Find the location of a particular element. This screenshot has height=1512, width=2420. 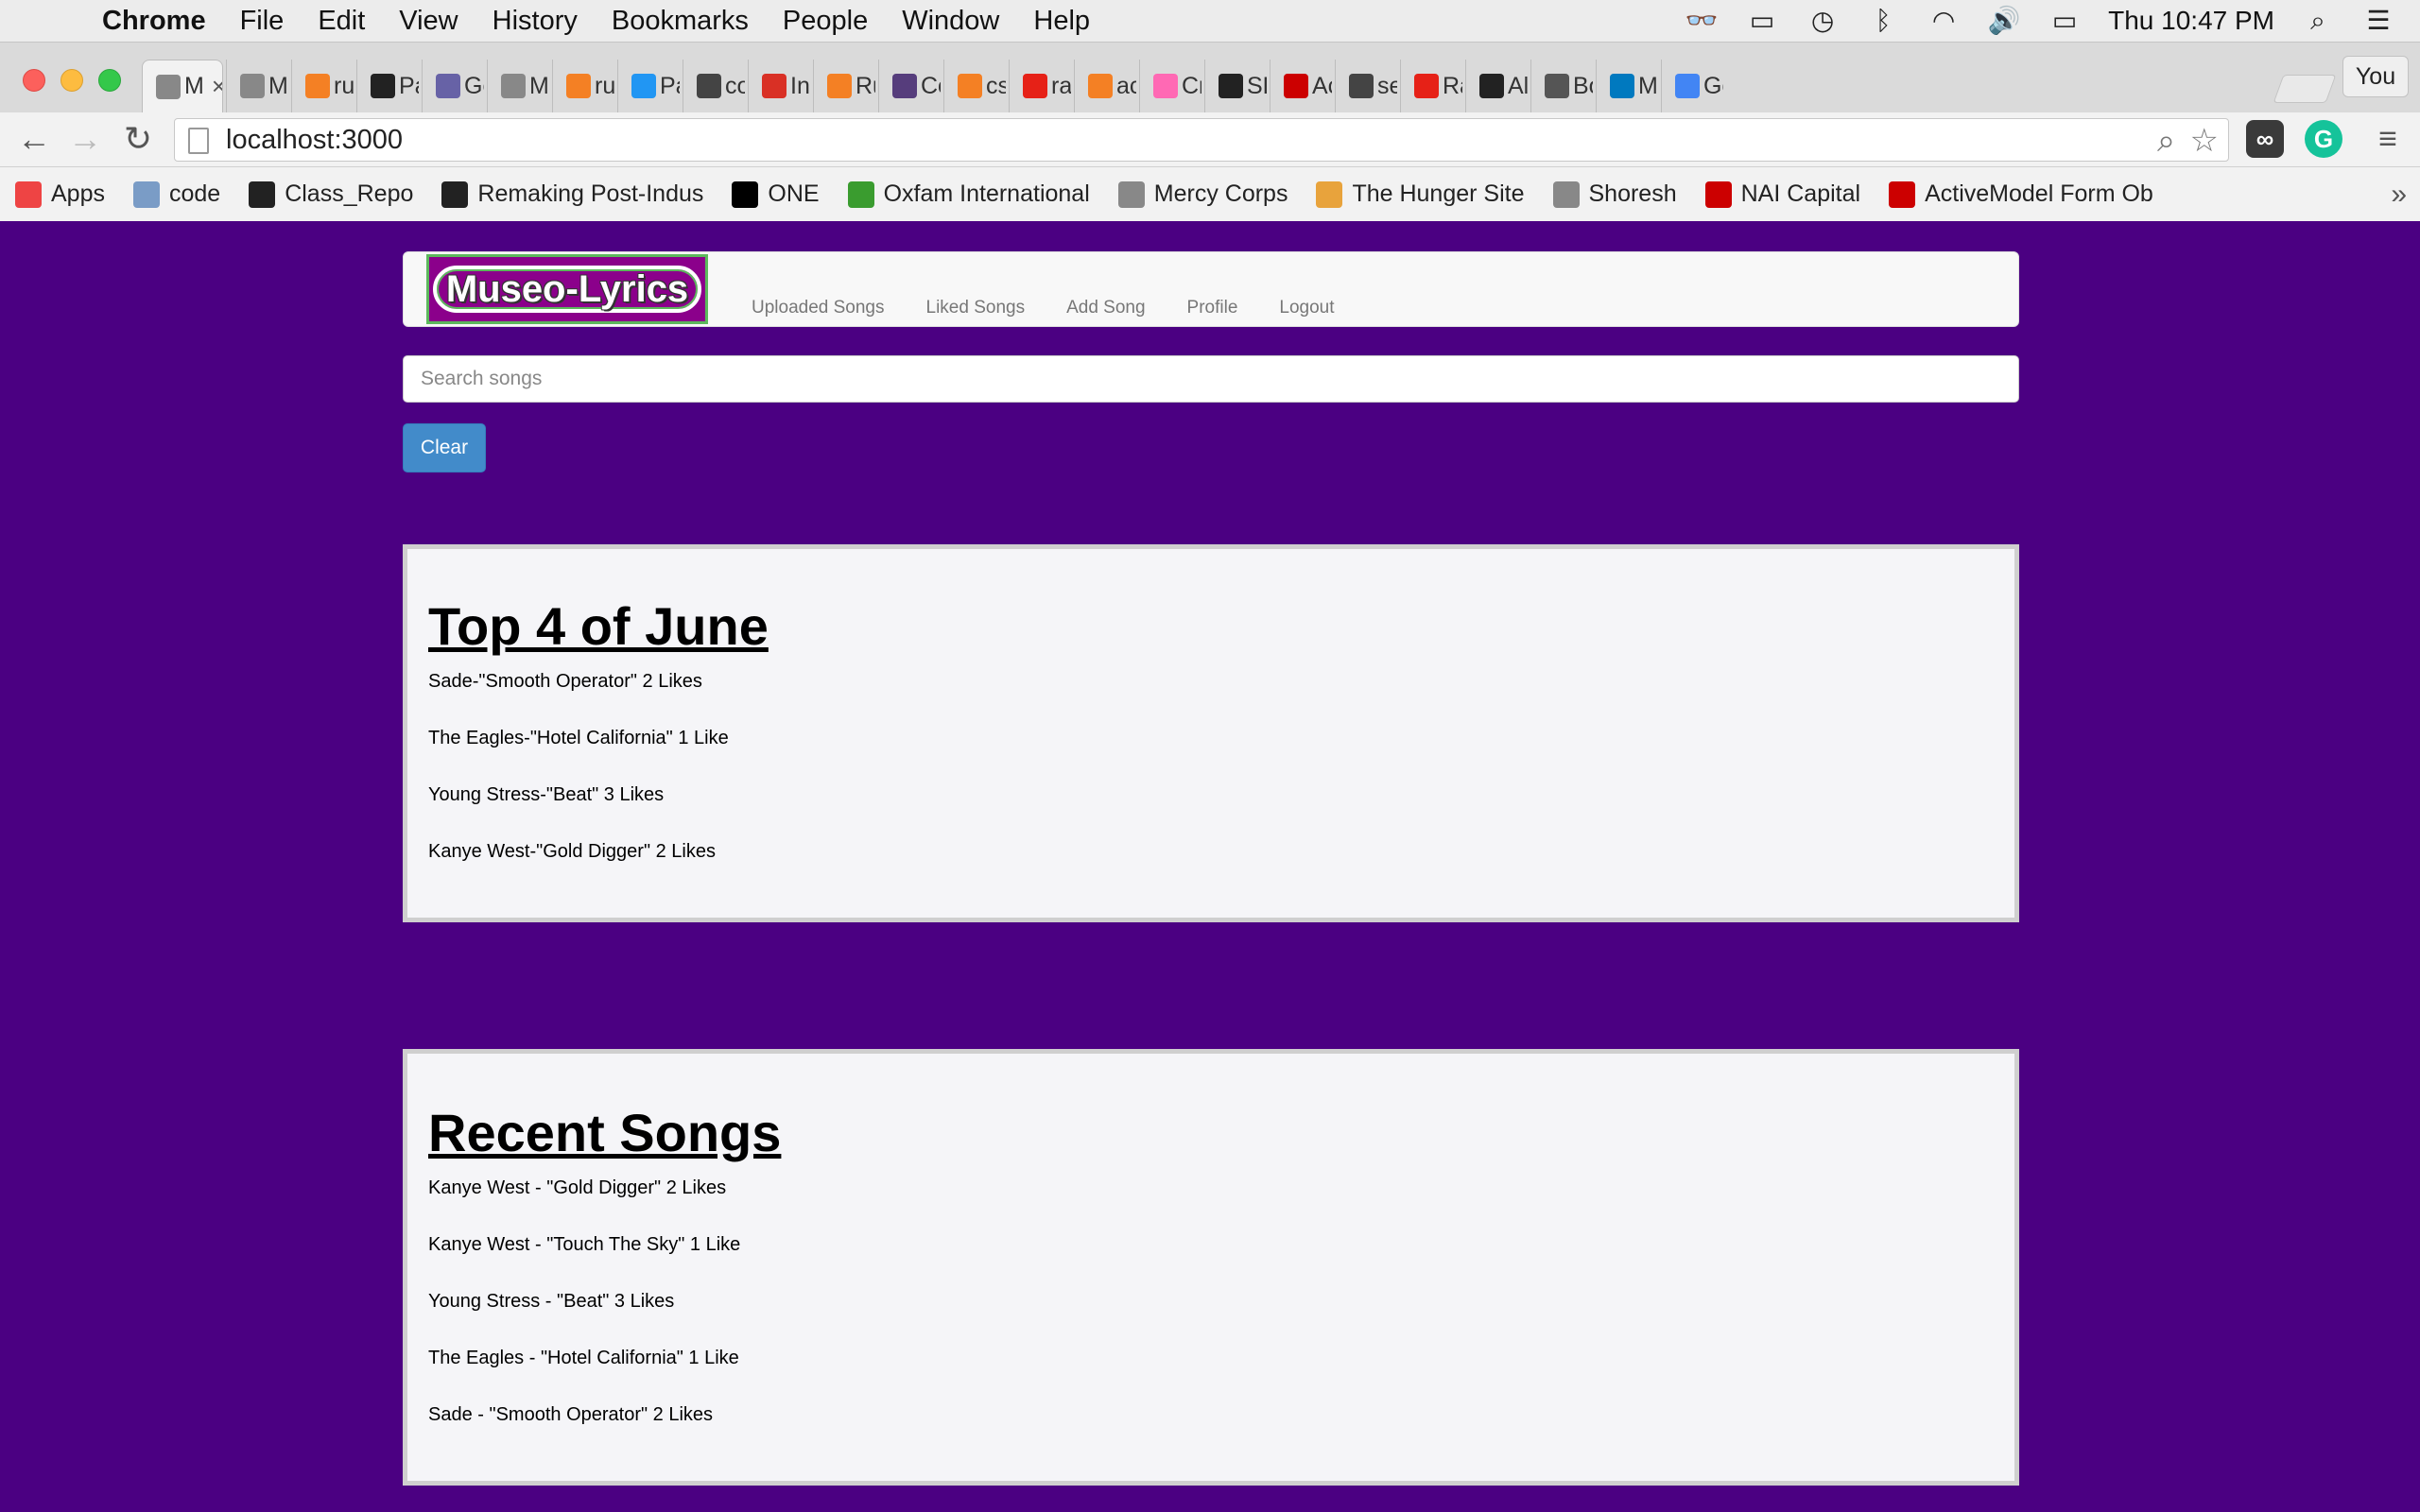

bookmark-label: Apps is located at coordinates (78, 193).